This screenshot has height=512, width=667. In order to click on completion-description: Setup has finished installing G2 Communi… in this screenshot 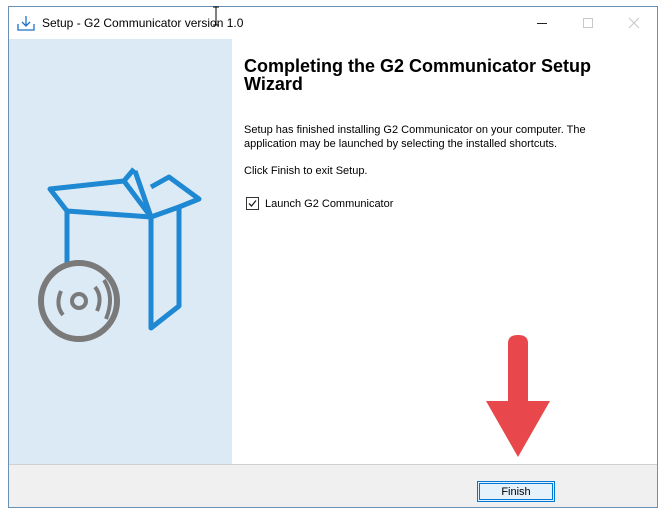, I will do `click(415, 137)`.